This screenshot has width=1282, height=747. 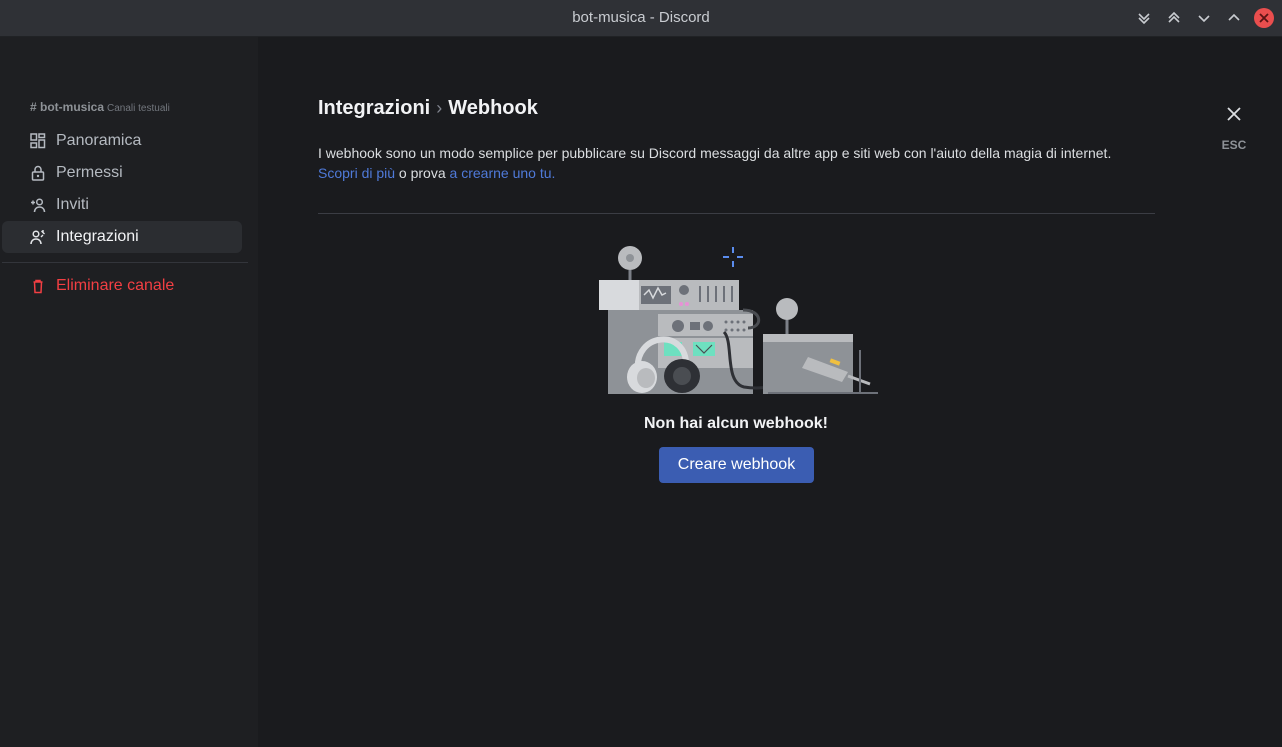 What do you see at coordinates (122, 205) in the screenshot?
I see `sidebar-item-inviti: Inviti` at bounding box center [122, 205].